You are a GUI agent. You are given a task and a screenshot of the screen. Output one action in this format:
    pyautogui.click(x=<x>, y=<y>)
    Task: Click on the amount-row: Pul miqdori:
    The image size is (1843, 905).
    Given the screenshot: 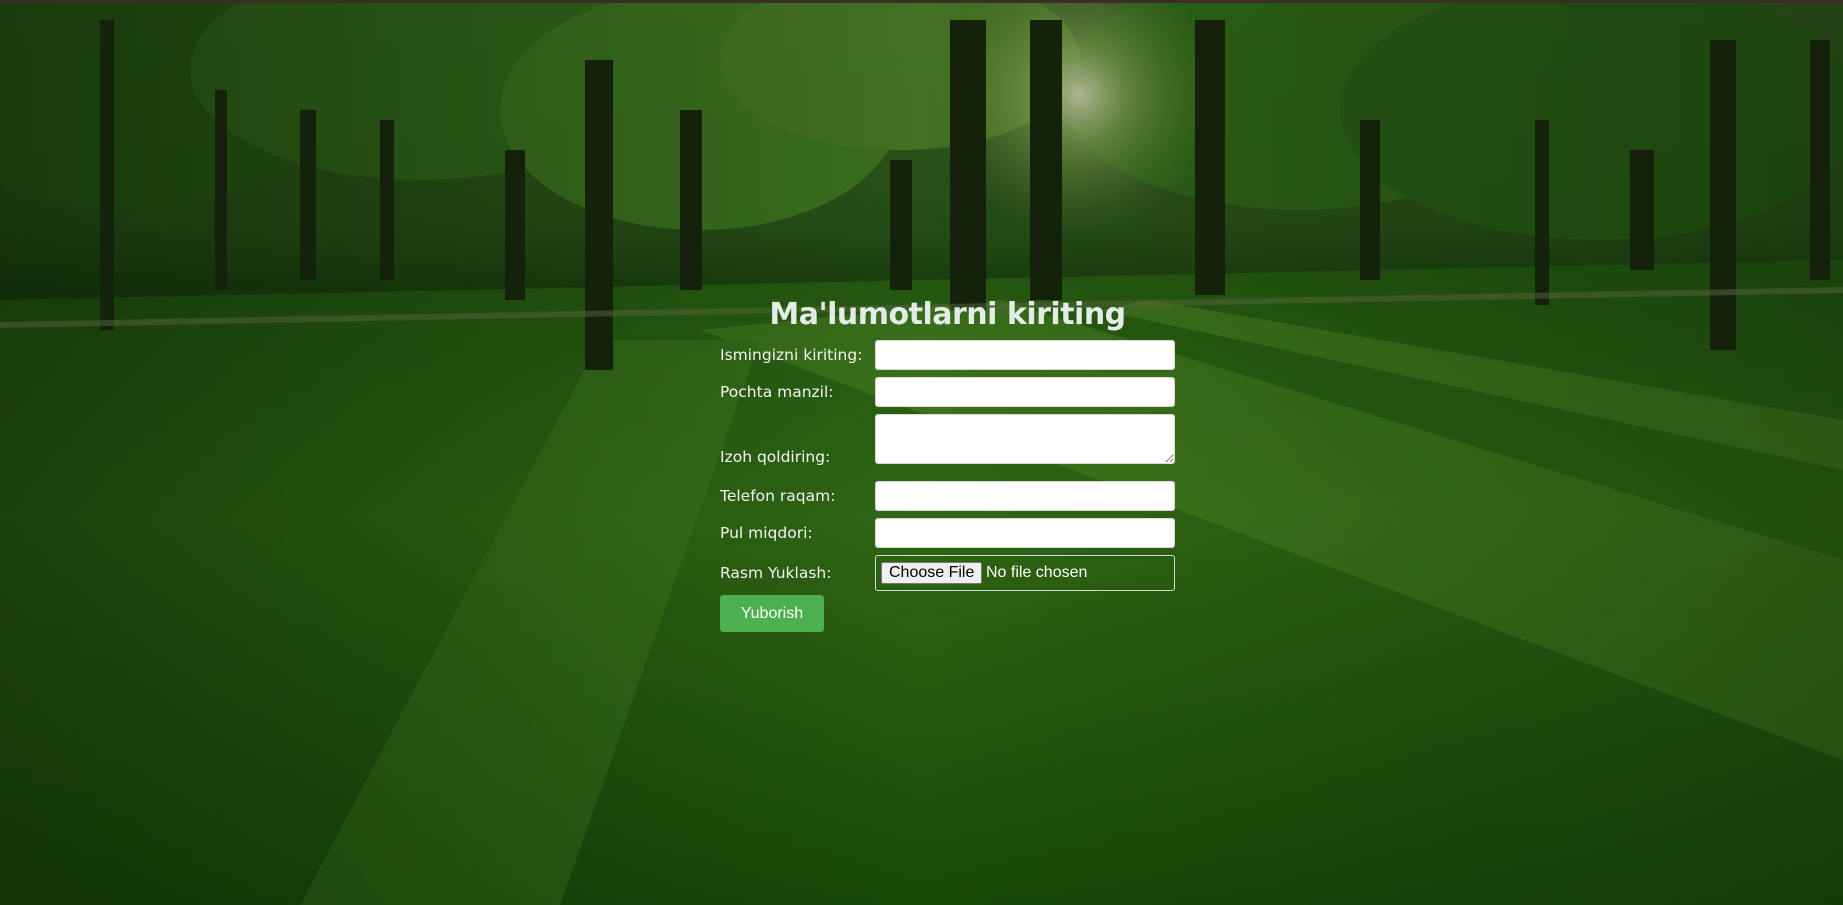 What is the action you would take?
    pyautogui.click(x=947, y=534)
    